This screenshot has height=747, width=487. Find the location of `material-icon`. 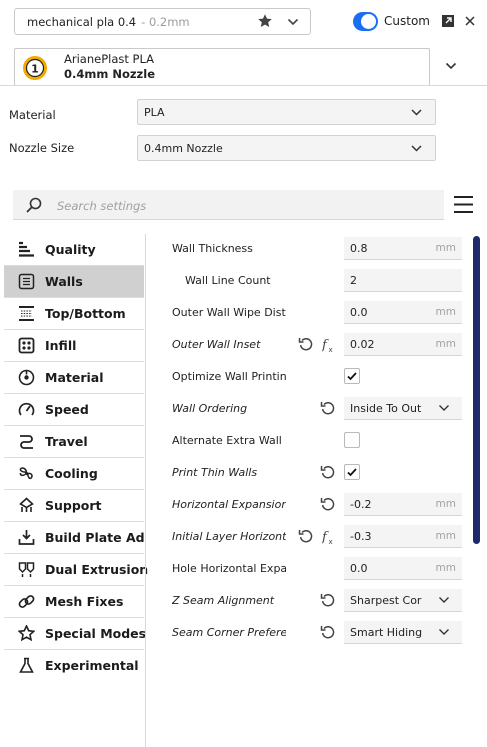

material-icon is located at coordinates (26, 377).